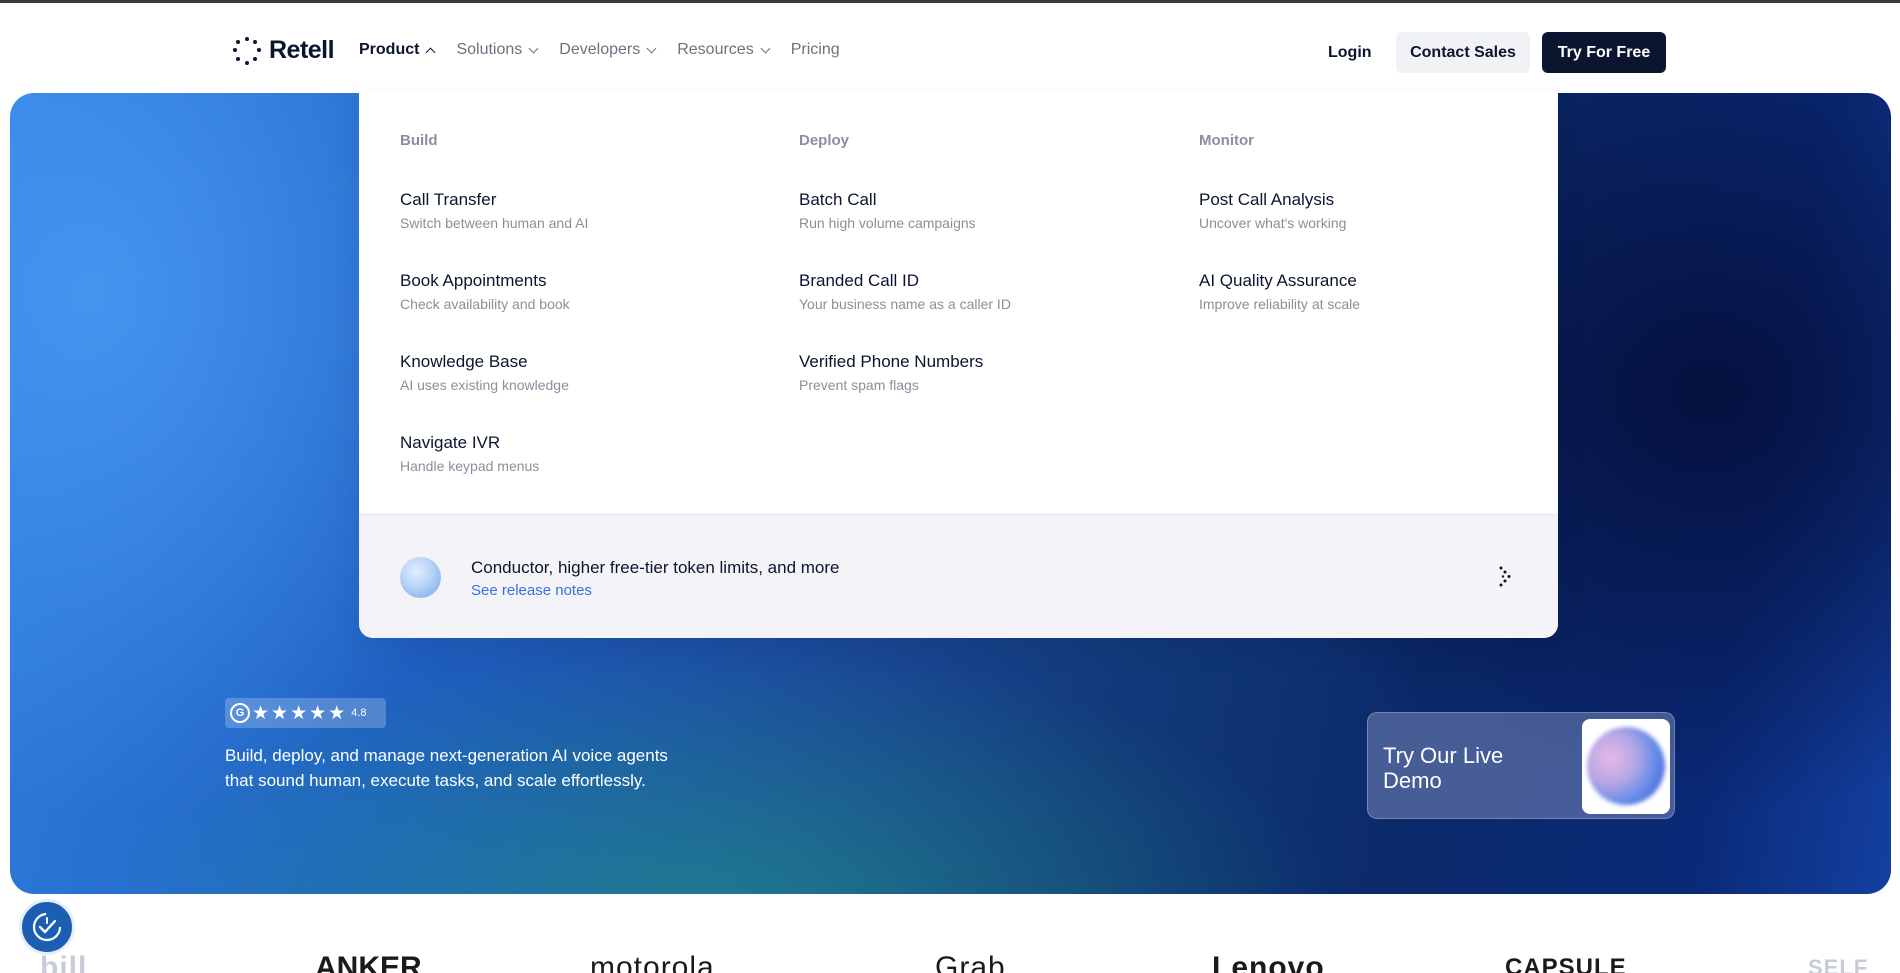 The image size is (1900, 973). I want to click on demo-orb-thumbnail, so click(1626, 766).